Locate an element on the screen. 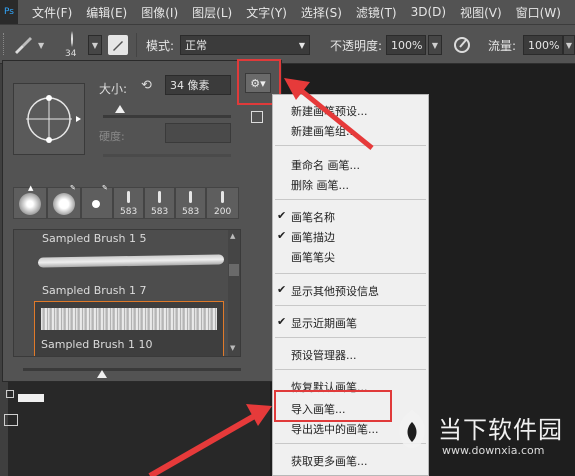  watermark-title: 当下软件园 is located at coordinates (500, 430).